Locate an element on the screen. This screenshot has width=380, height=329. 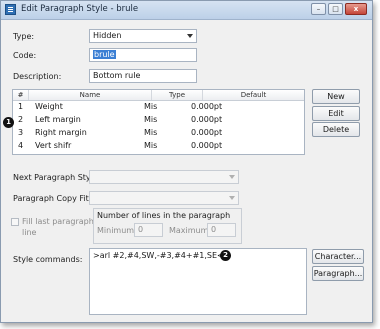
code-value: brule is located at coordinates (104, 54).